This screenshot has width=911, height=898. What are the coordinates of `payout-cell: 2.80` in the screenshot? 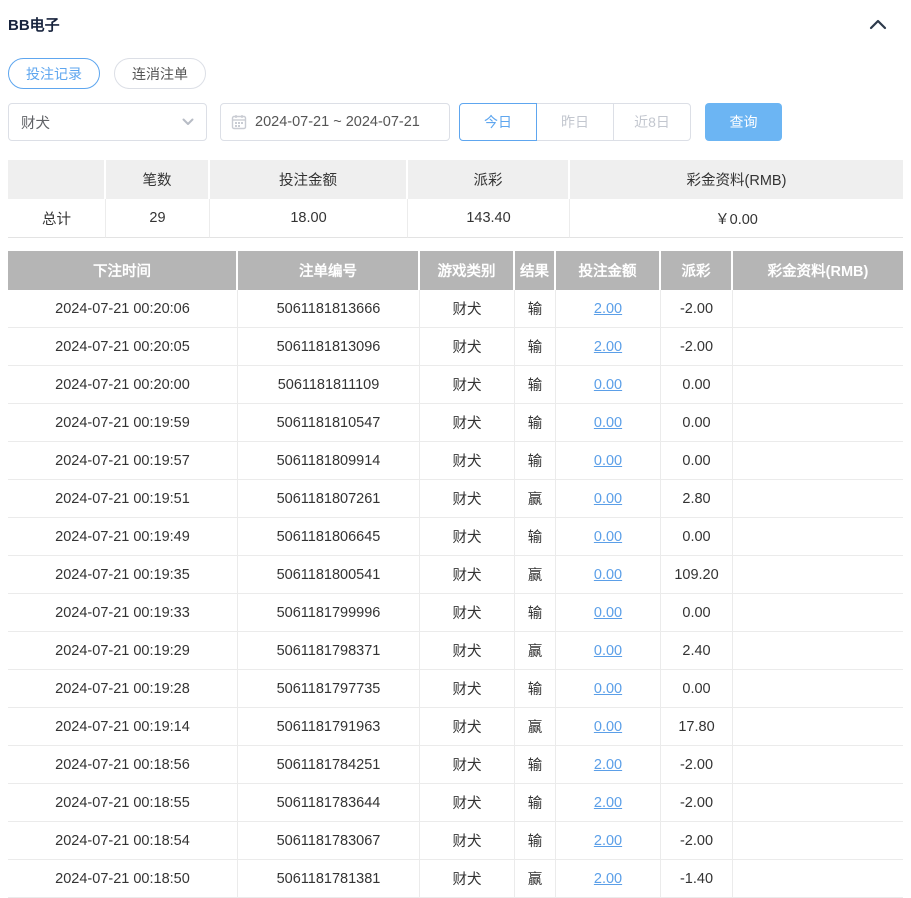 It's located at (697, 499).